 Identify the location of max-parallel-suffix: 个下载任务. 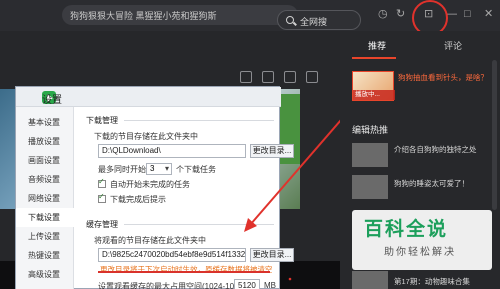
(196, 169).